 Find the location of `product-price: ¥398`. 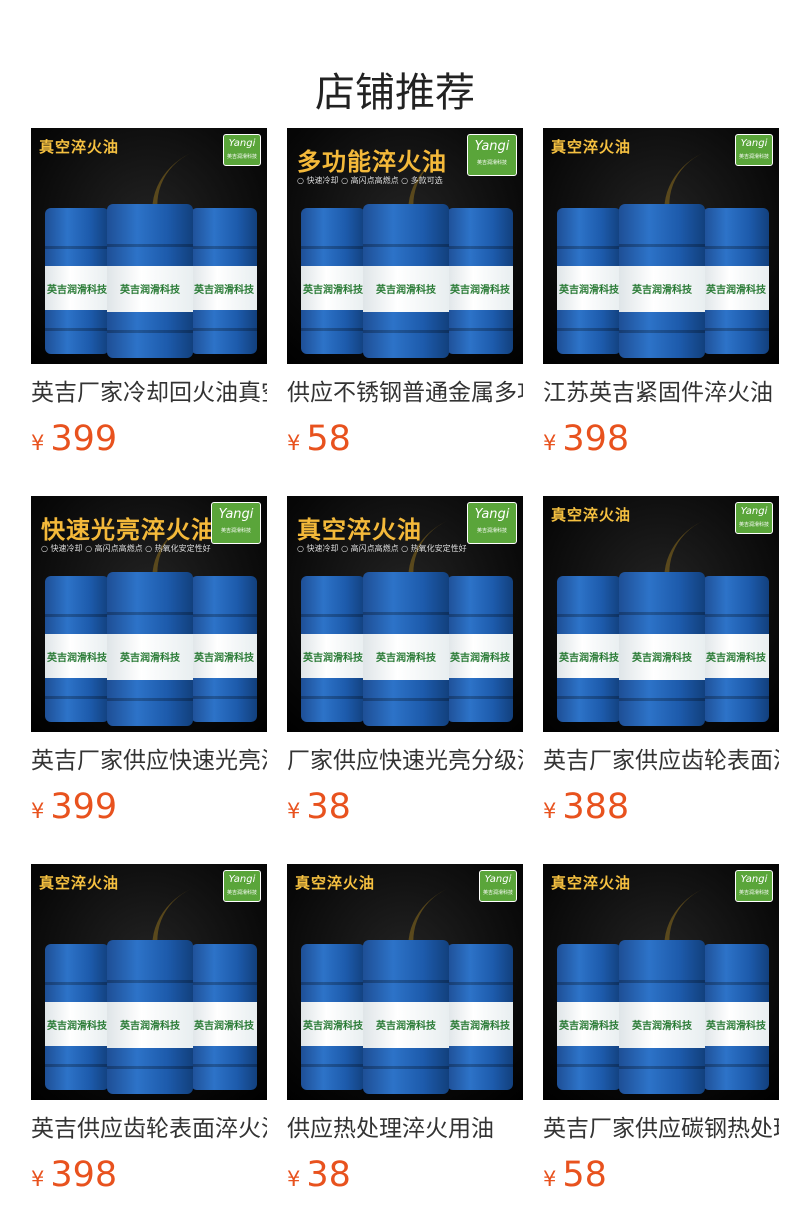

product-price: ¥398 is located at coordinates (149, 1175).